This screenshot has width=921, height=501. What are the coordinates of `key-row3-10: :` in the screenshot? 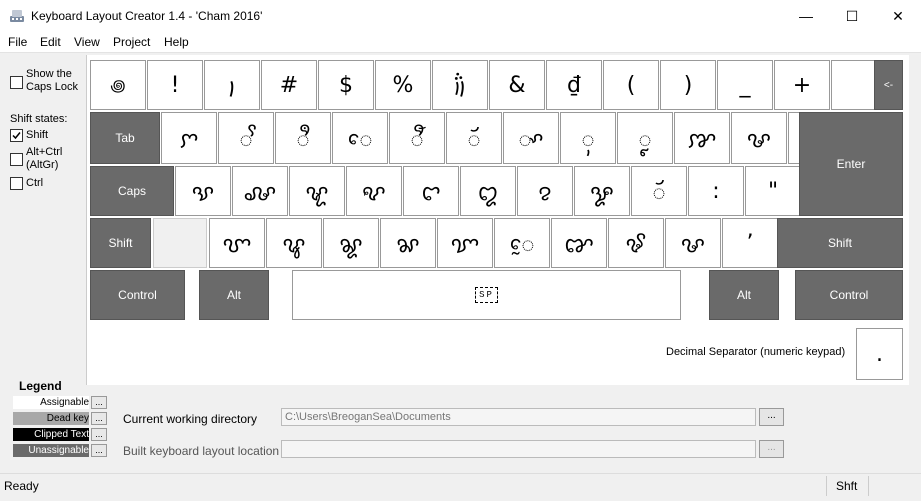 It's located at (716, 191).